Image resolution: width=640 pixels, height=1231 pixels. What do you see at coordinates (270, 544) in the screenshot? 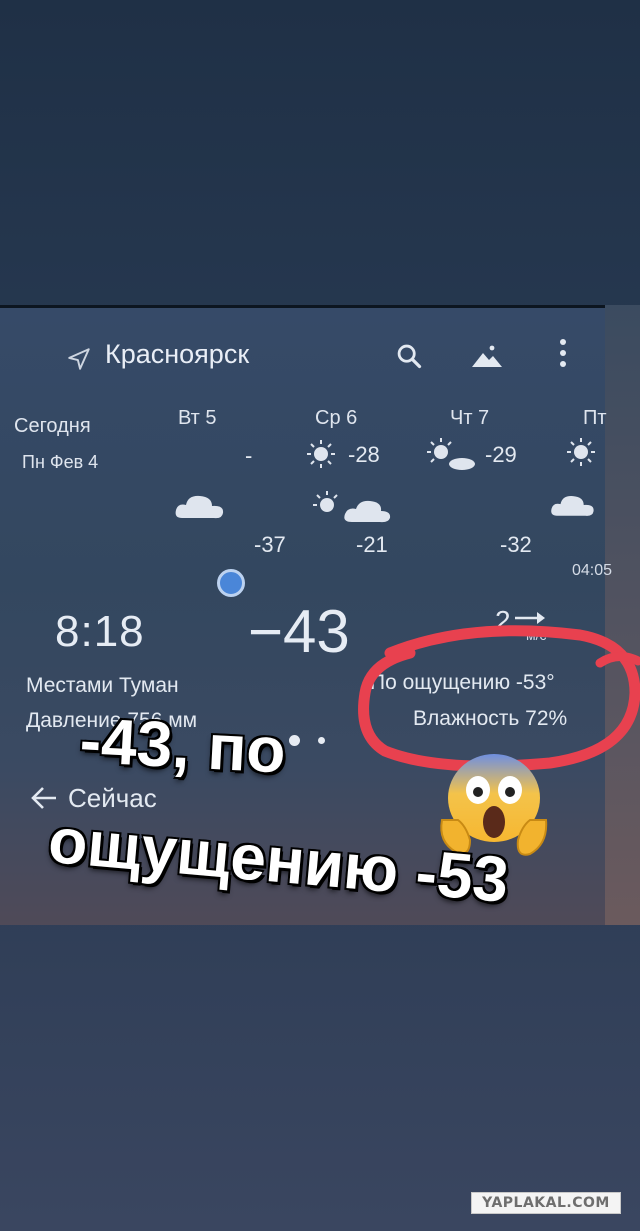
I see `night-temp-tue: -37` at bounding box center [270, 544].